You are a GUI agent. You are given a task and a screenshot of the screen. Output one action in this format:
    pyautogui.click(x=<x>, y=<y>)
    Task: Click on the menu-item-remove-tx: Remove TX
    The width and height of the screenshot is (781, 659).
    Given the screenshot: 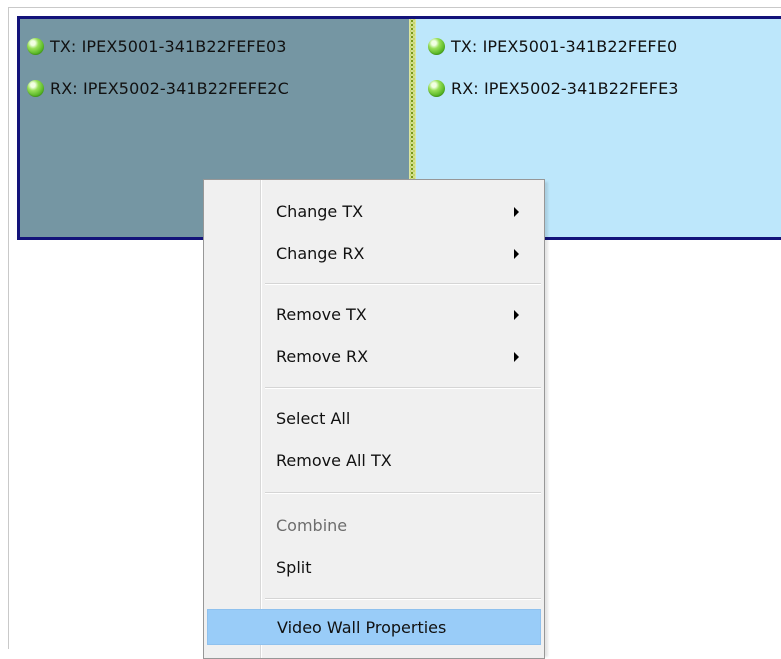 What is the action you would take?
    pyautogui.click(x=374, y=315)
    